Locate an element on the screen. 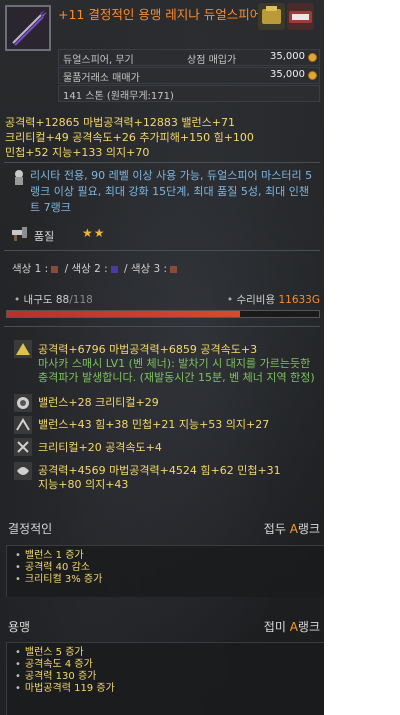  suffix-enchant-rank: 접미 A랭크 is located at coordinates (291, 627).